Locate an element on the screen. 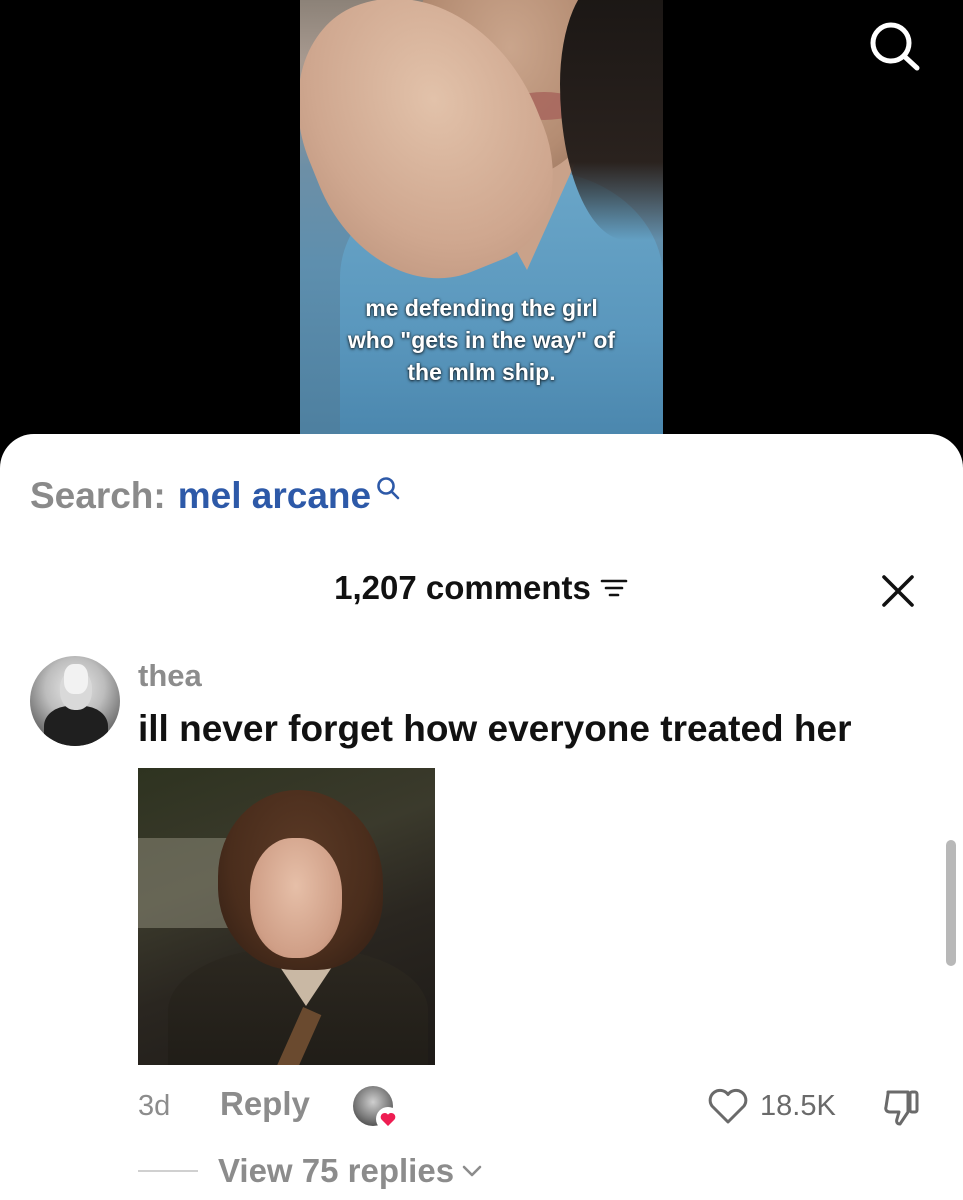  close-icon is located at coordinates (898, 591).